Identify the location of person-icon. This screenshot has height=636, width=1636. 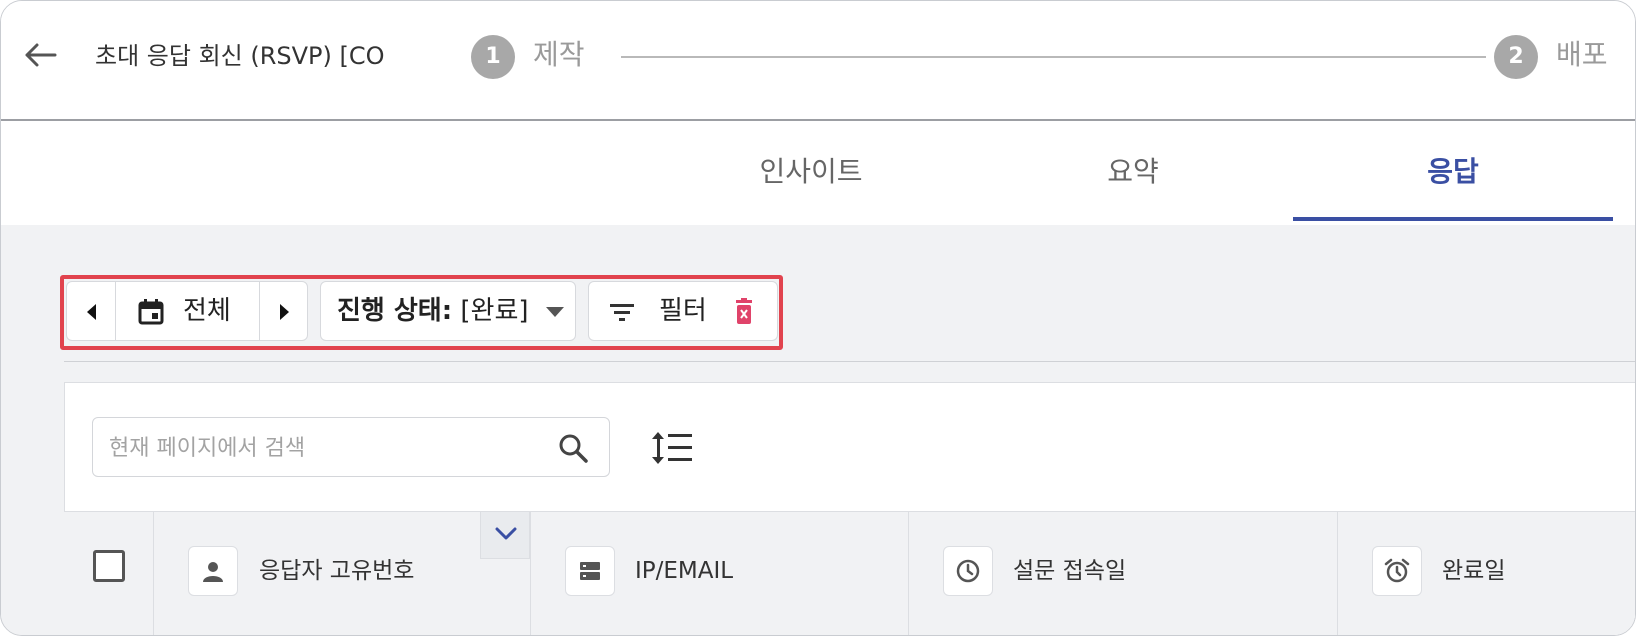
(213, 572).